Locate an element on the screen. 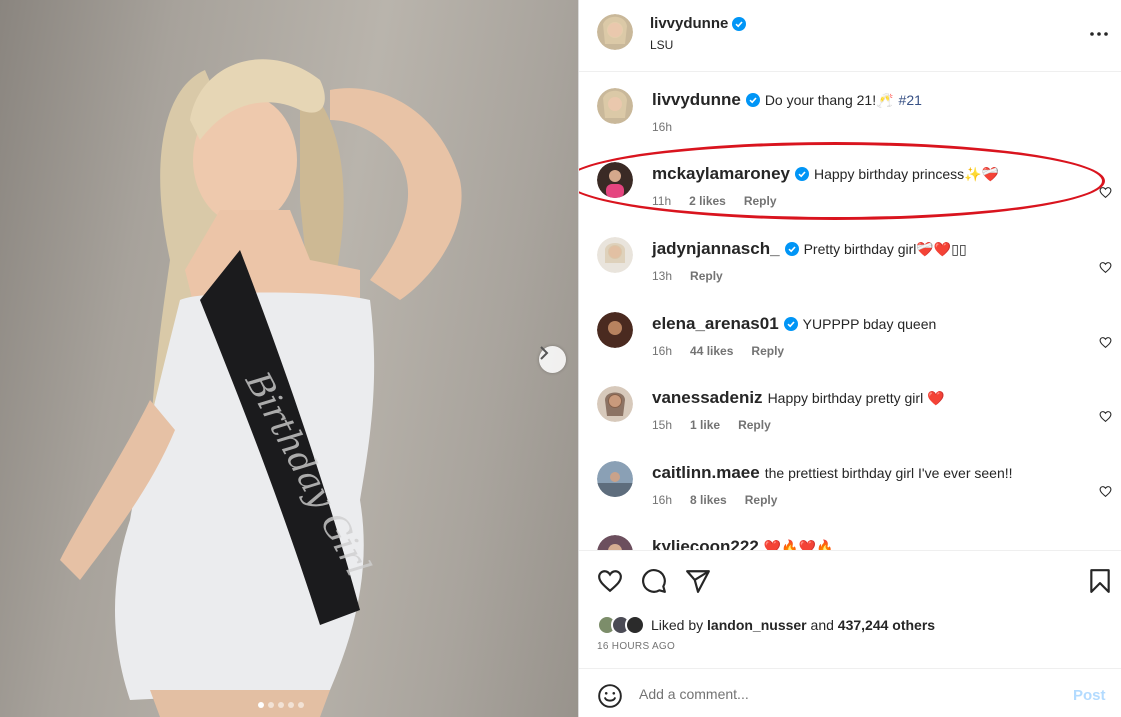  next-slide-button is located at coordinates (552, 359).